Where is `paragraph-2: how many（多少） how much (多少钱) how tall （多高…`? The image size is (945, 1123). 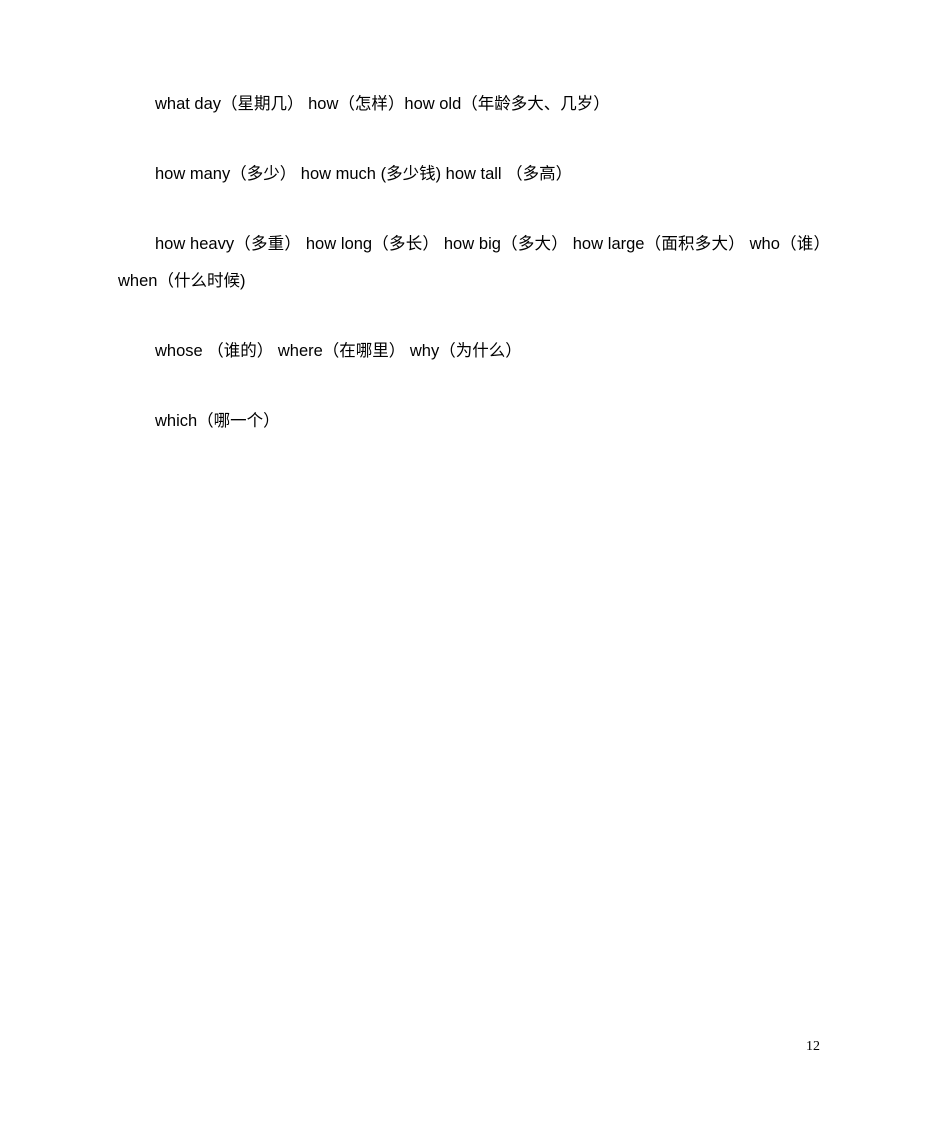
paragraph-2: how many（多少） how much (多少钱) how tall （多高… is located at coordinates (364, 174).